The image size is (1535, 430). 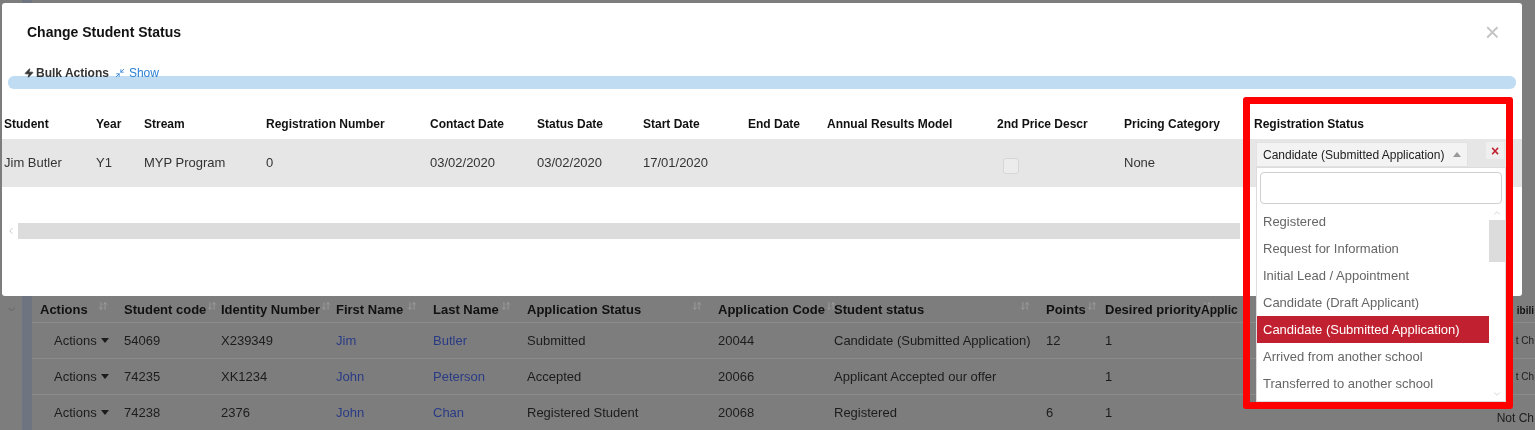 I want to click on table-cell-text: 0, so click(x=270, y=163).